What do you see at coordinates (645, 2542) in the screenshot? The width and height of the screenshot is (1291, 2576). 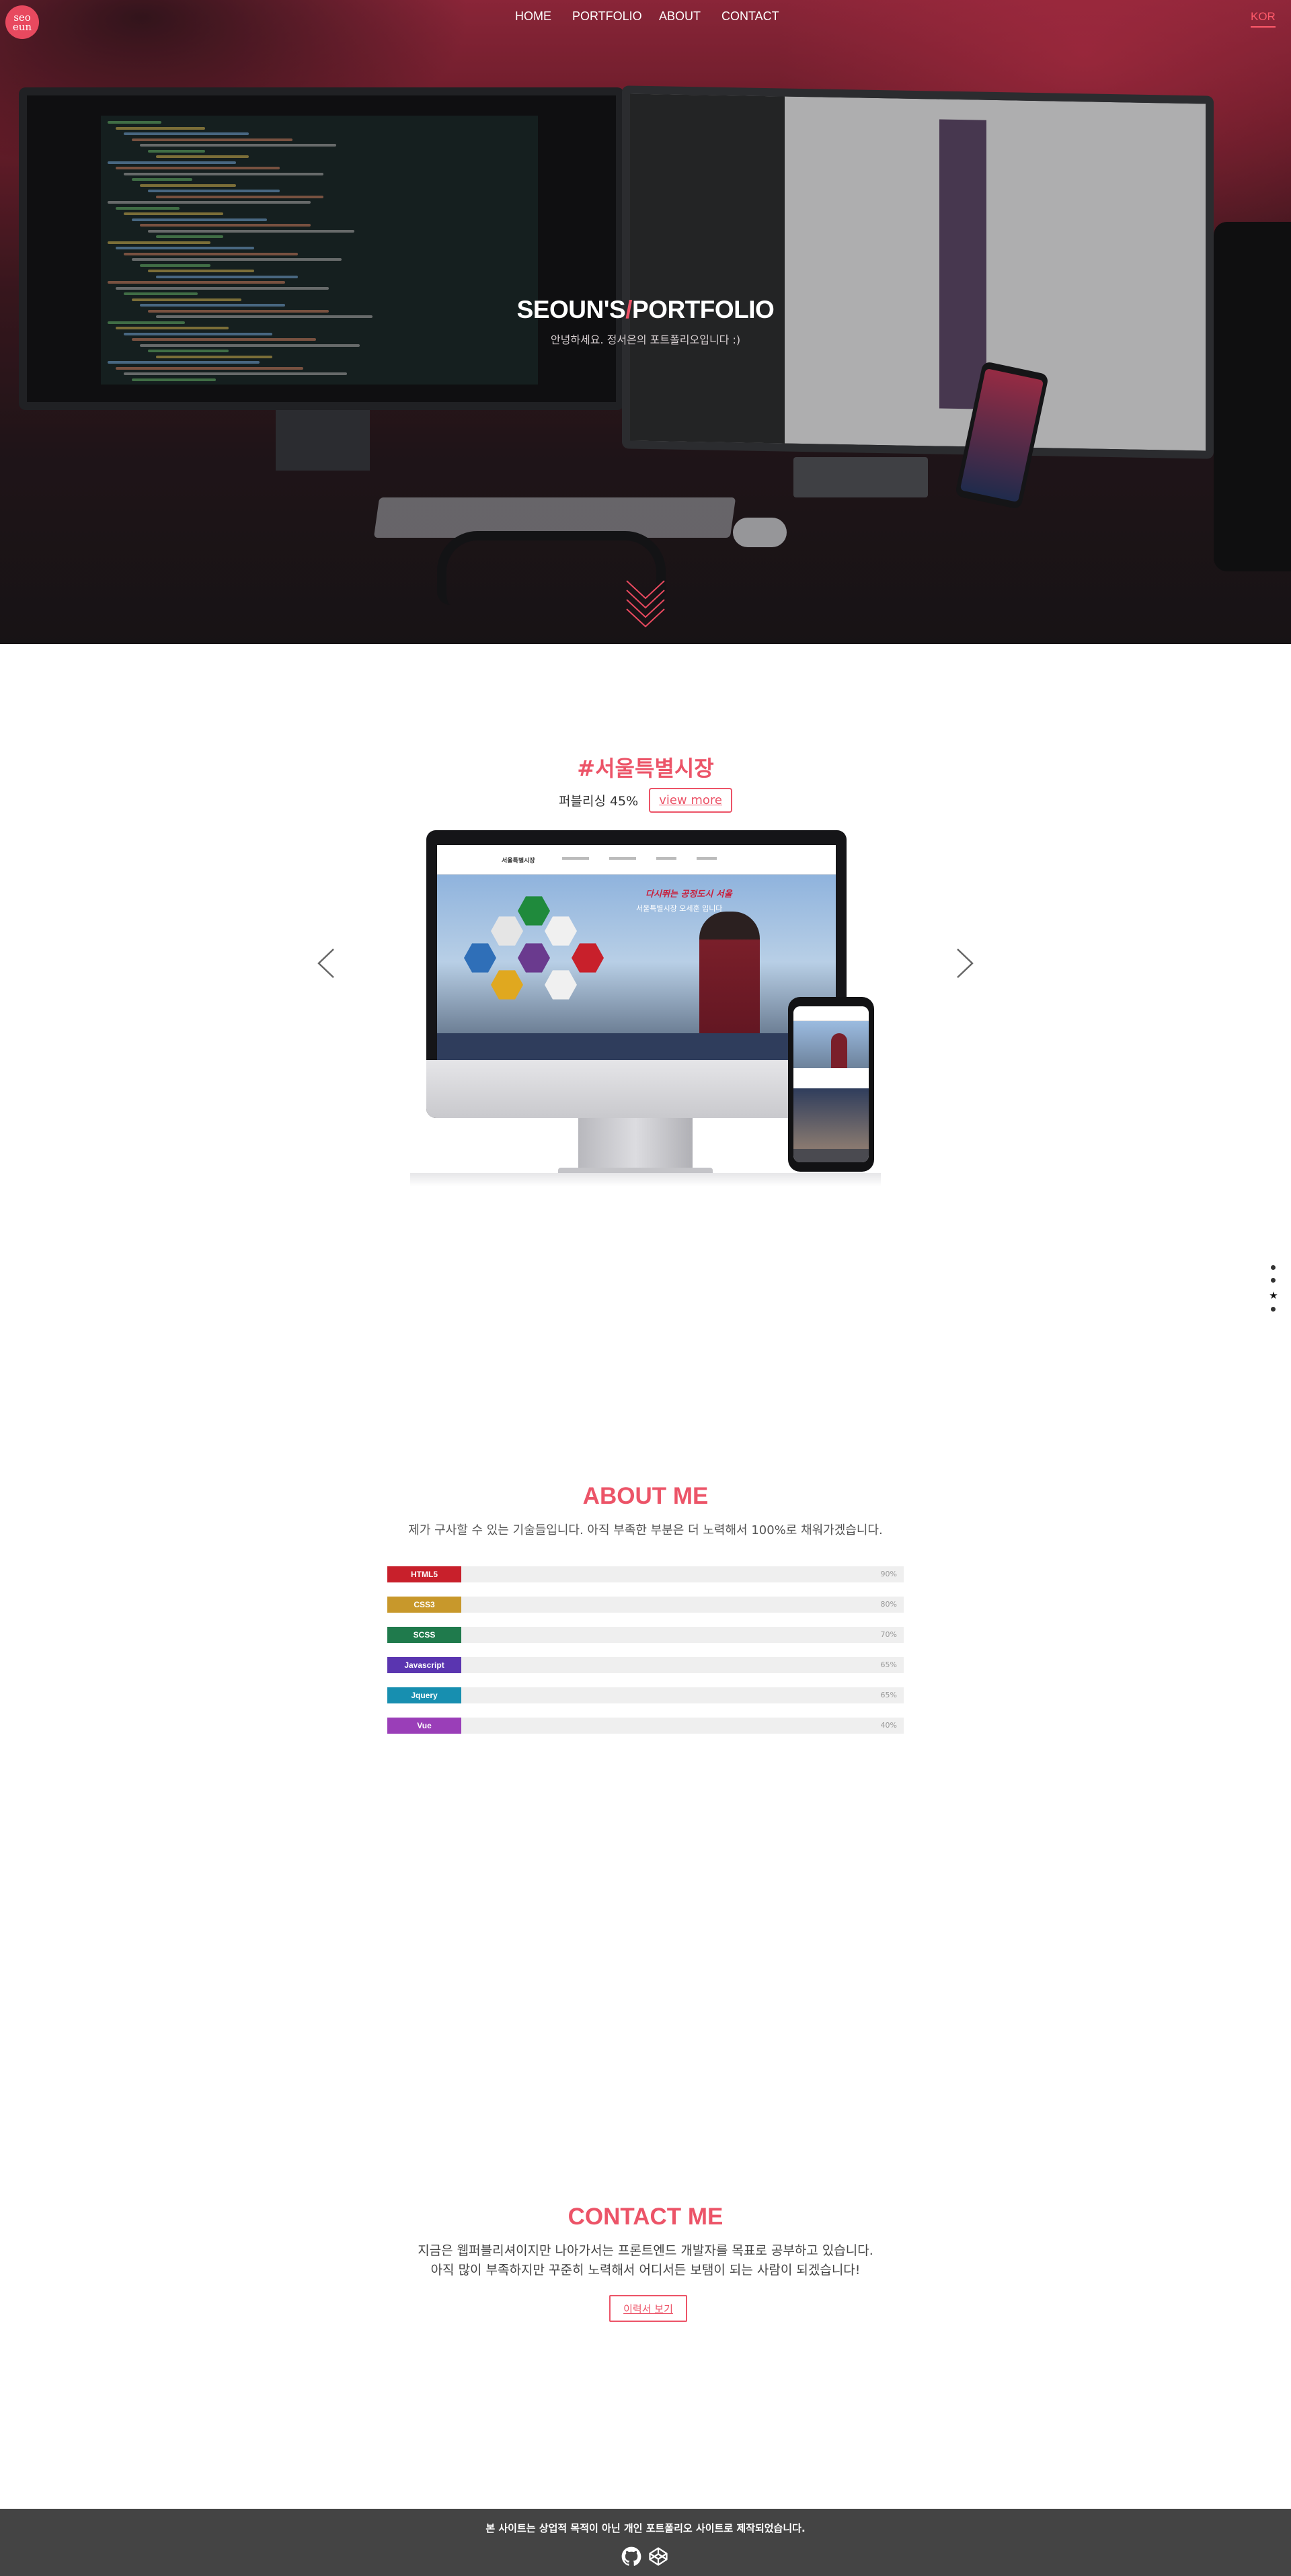 I see `site-footer: 본 사이트는 상업적 목적이 아닌 개인 포트폴리오 사이트로 제작되었습니다.` at bounding box center [645, 2542].